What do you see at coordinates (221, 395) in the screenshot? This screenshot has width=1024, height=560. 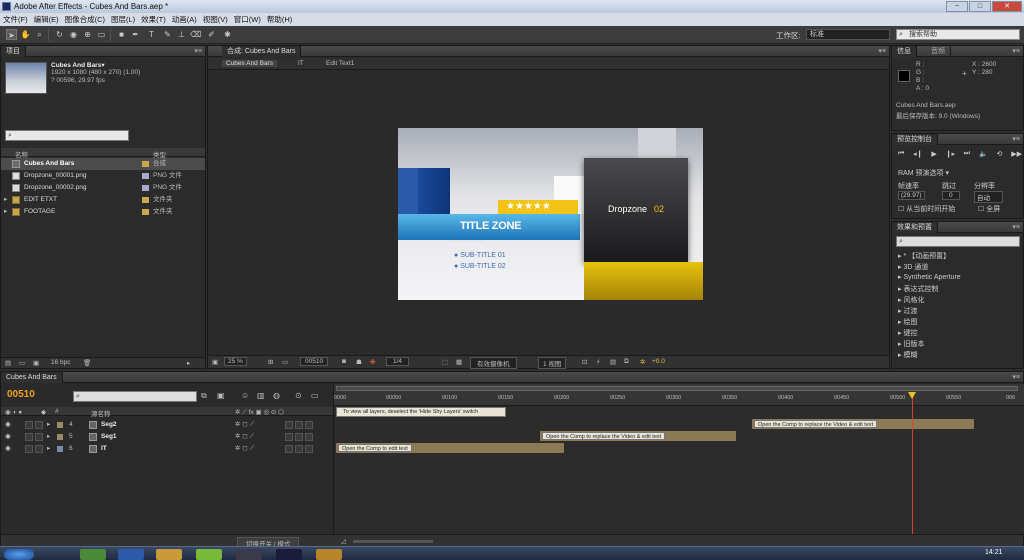 I see `draft-3d-icon: ▣` at bounding box center [221, 395].